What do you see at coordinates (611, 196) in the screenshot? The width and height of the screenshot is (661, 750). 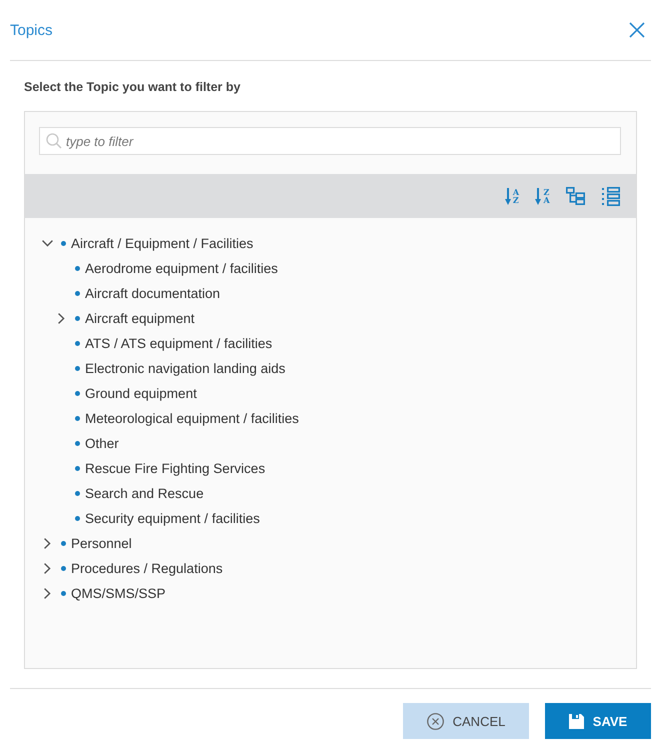 I see `list-view-icon` at bounding box center [611, 196].